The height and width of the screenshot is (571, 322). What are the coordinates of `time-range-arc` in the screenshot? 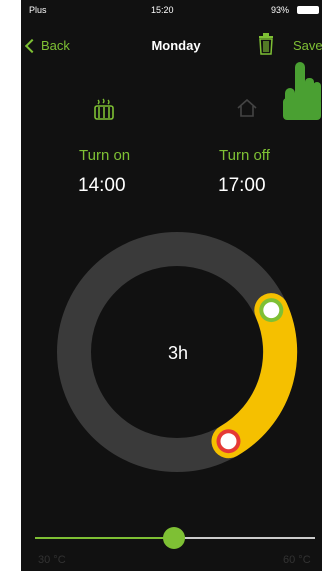 It's located at (254, 376).